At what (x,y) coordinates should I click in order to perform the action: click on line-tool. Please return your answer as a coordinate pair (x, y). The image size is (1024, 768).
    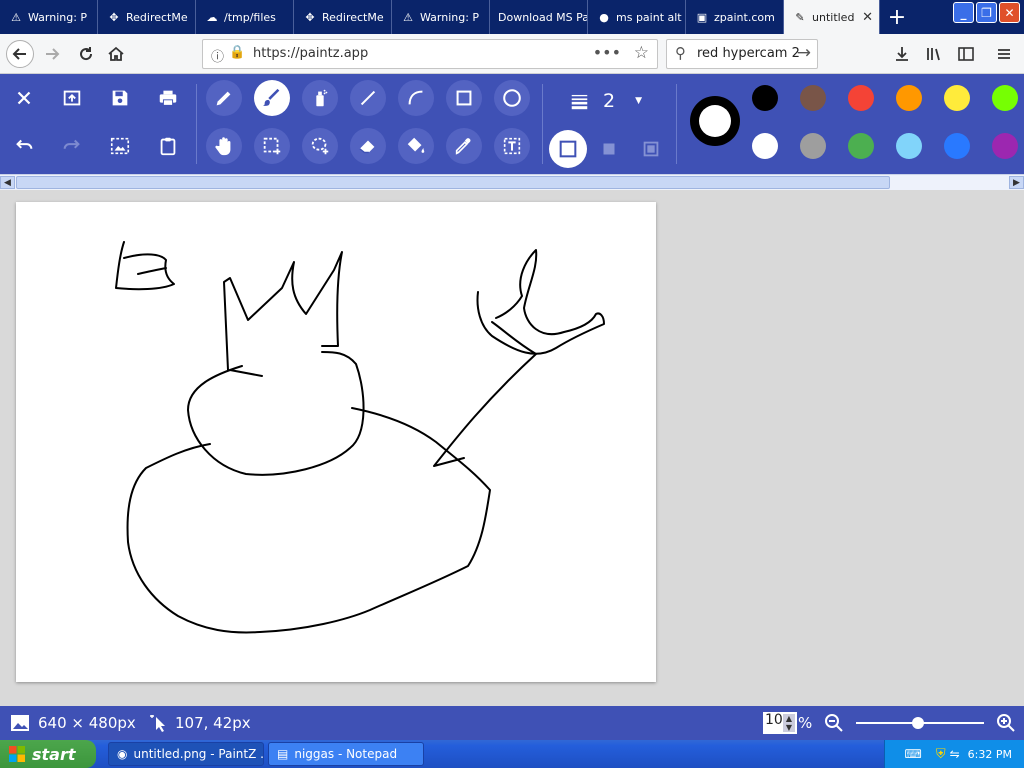
    Looking at the image, I should click on (368, 98).